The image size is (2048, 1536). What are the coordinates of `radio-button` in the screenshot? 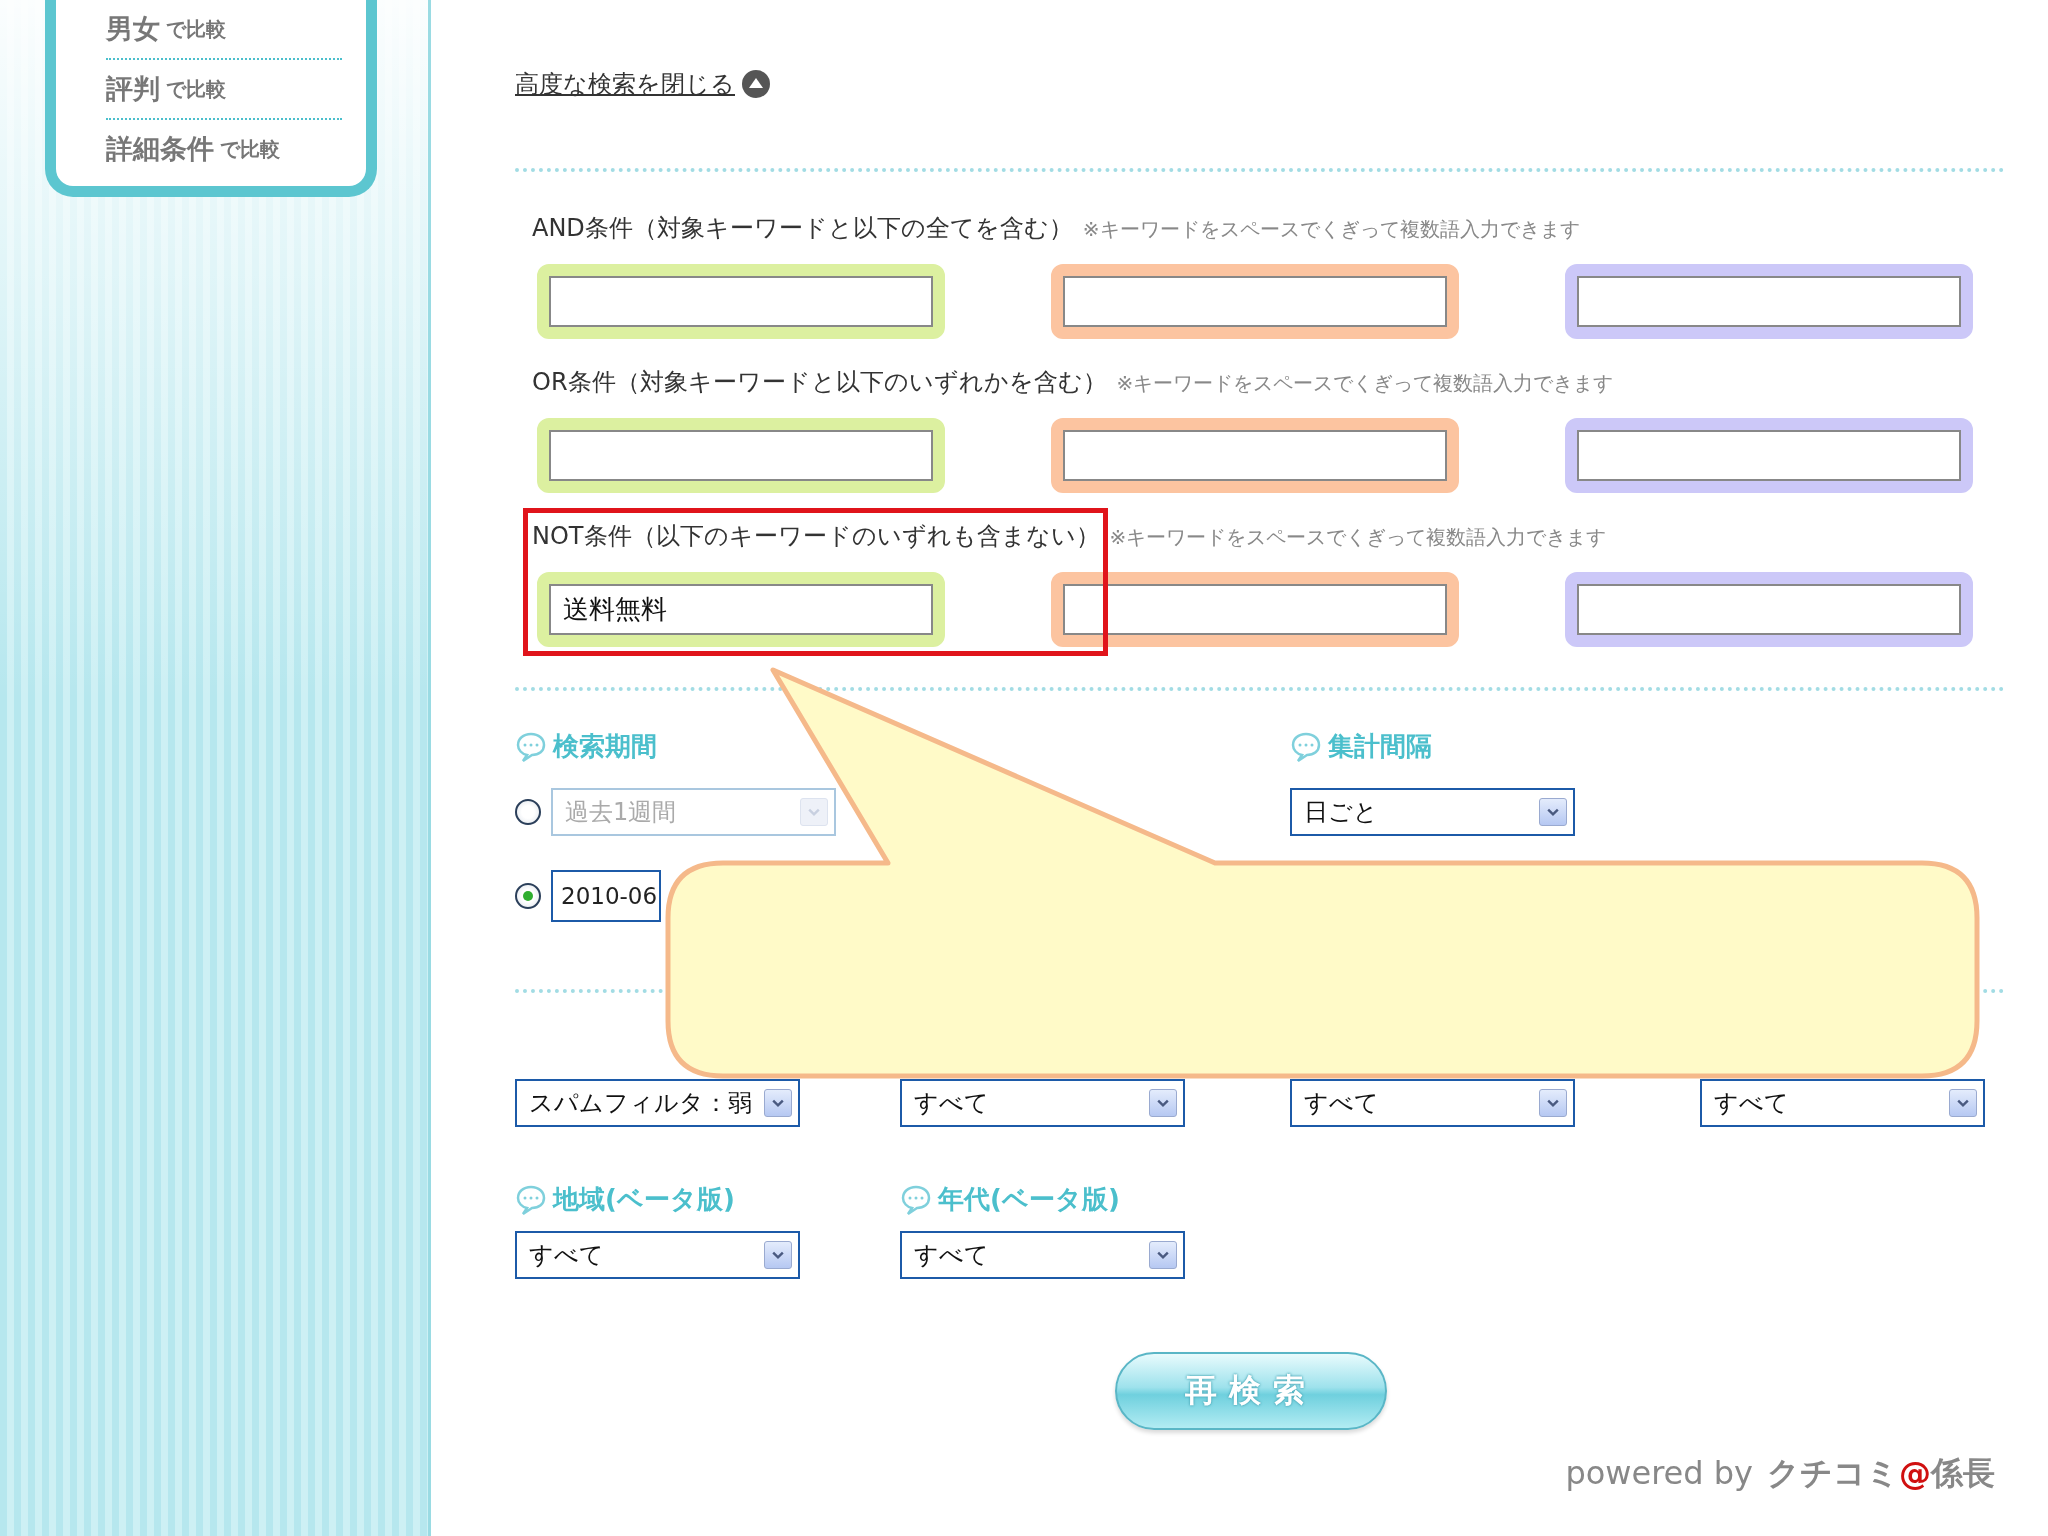 It's located at (528, 896).